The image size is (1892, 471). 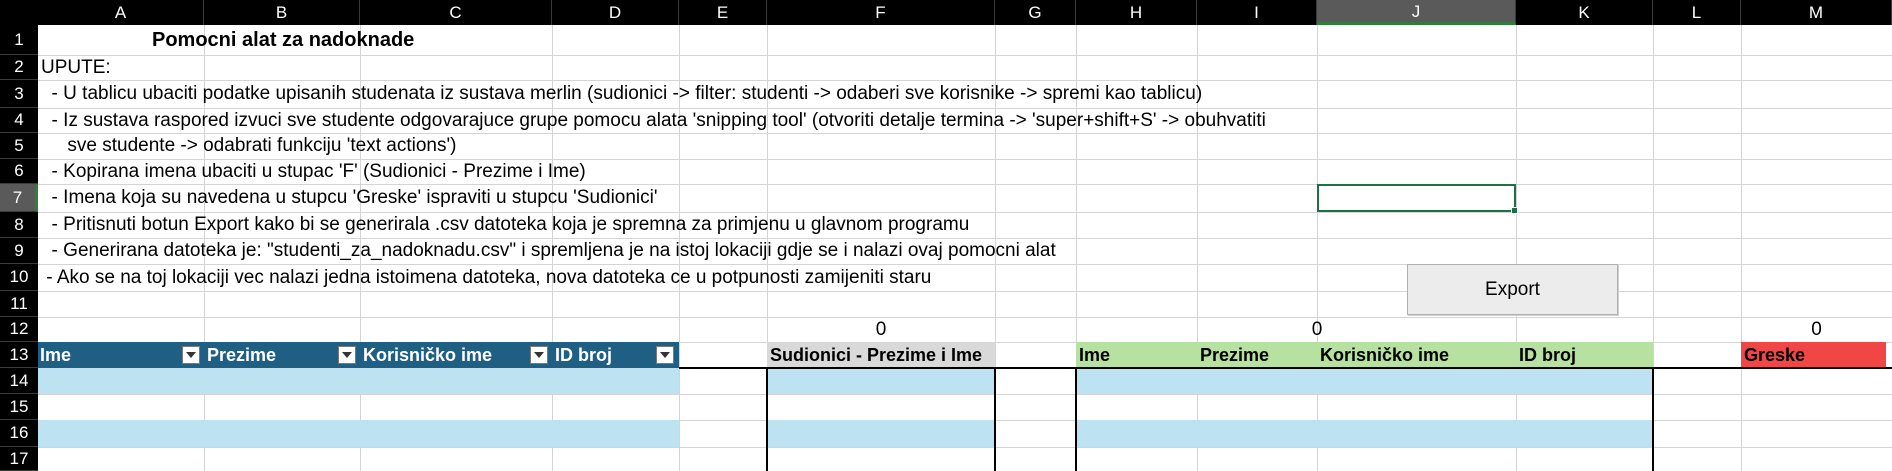 I want to click on matched-header-ime: Ime, so click(x=1095, y=354).